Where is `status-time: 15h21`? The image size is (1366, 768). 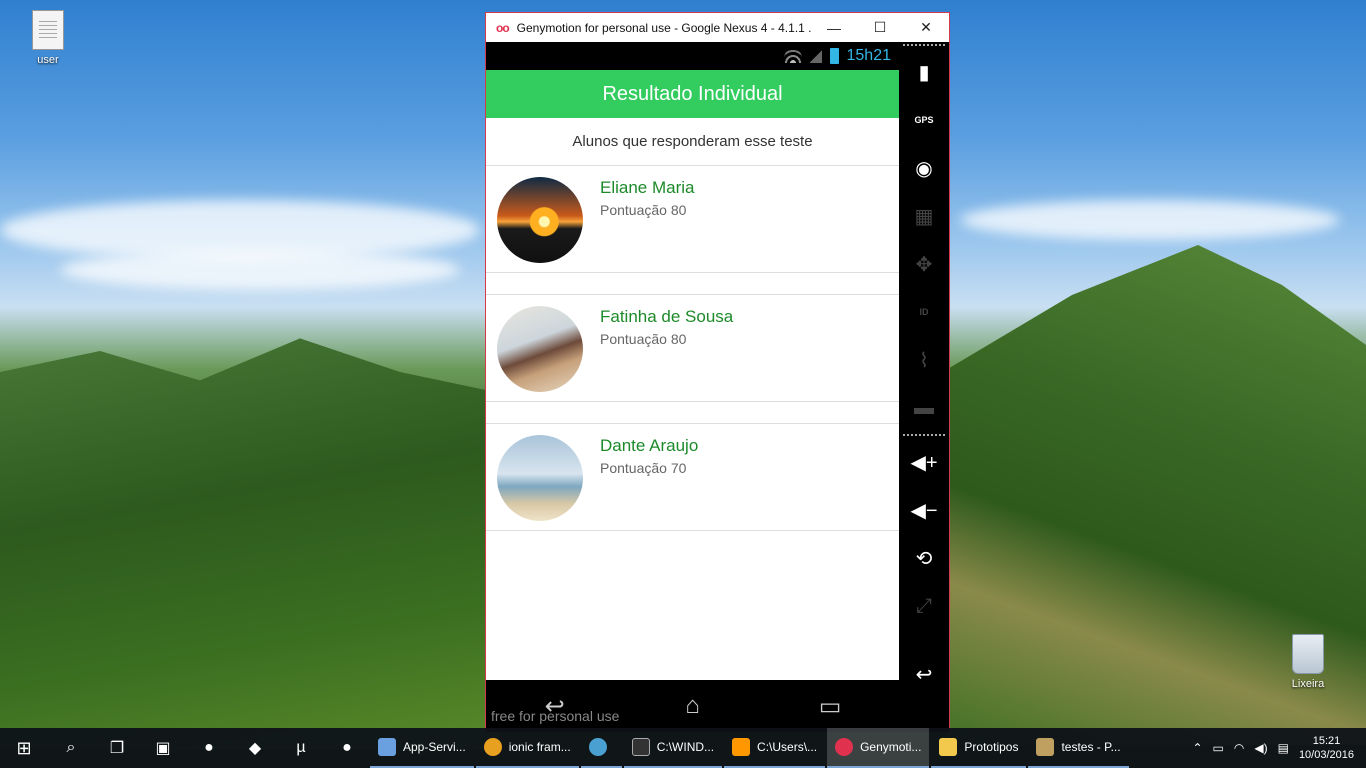
status-time: 15h21 is located at coordinates (869, 55).